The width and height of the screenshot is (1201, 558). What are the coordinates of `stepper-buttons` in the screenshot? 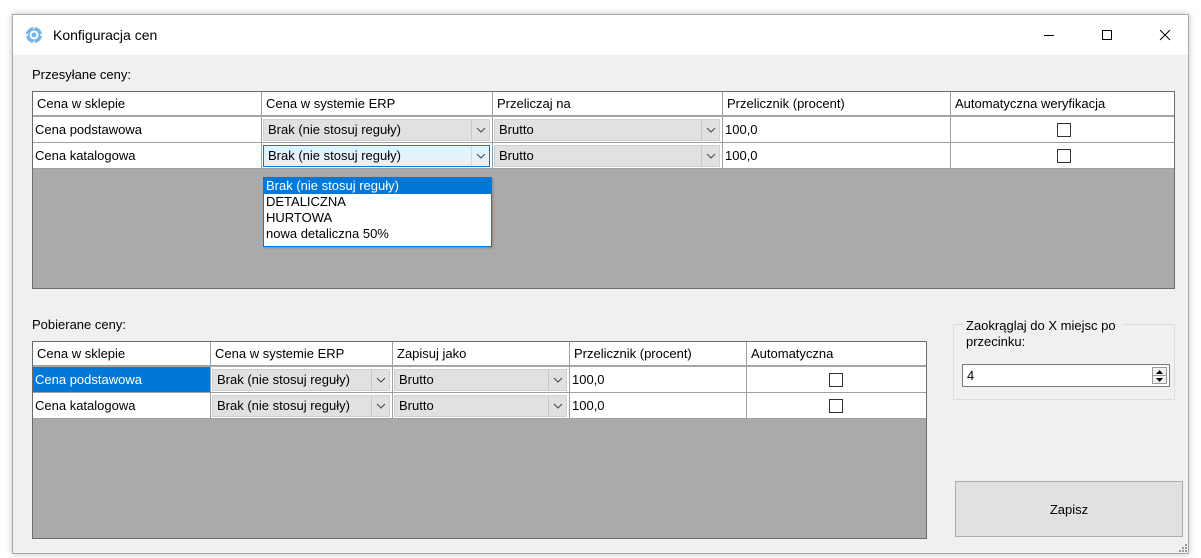 It's located at (1159, 375).